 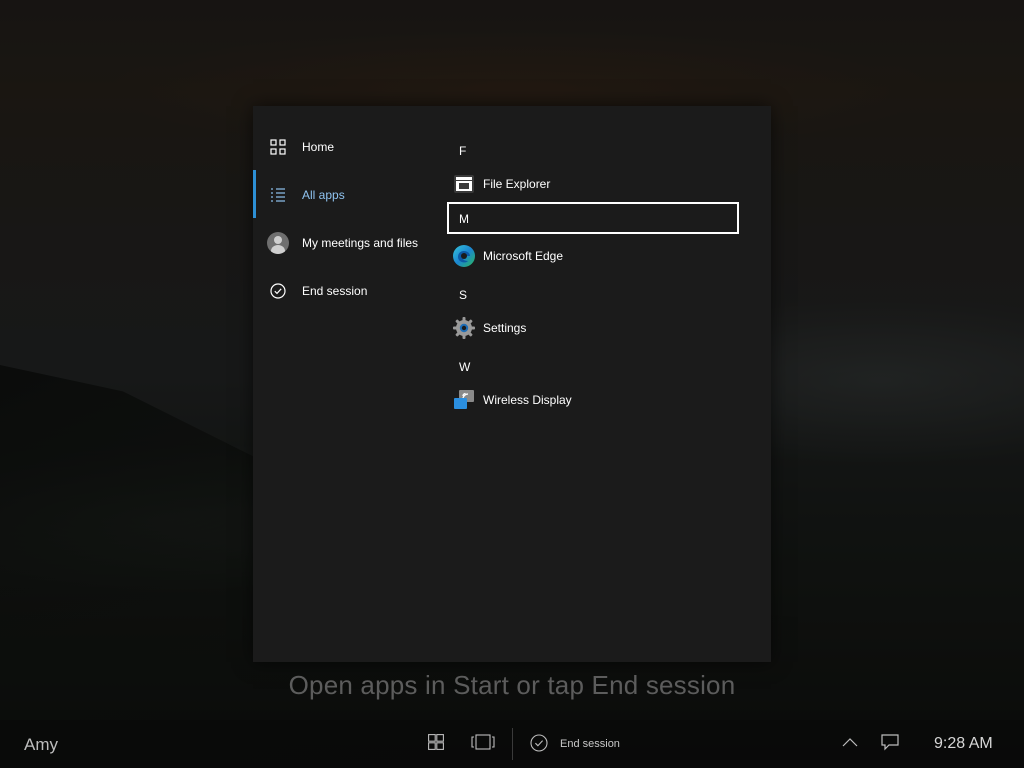 I want to click on task-view-icon, so click(x=483, y=744).